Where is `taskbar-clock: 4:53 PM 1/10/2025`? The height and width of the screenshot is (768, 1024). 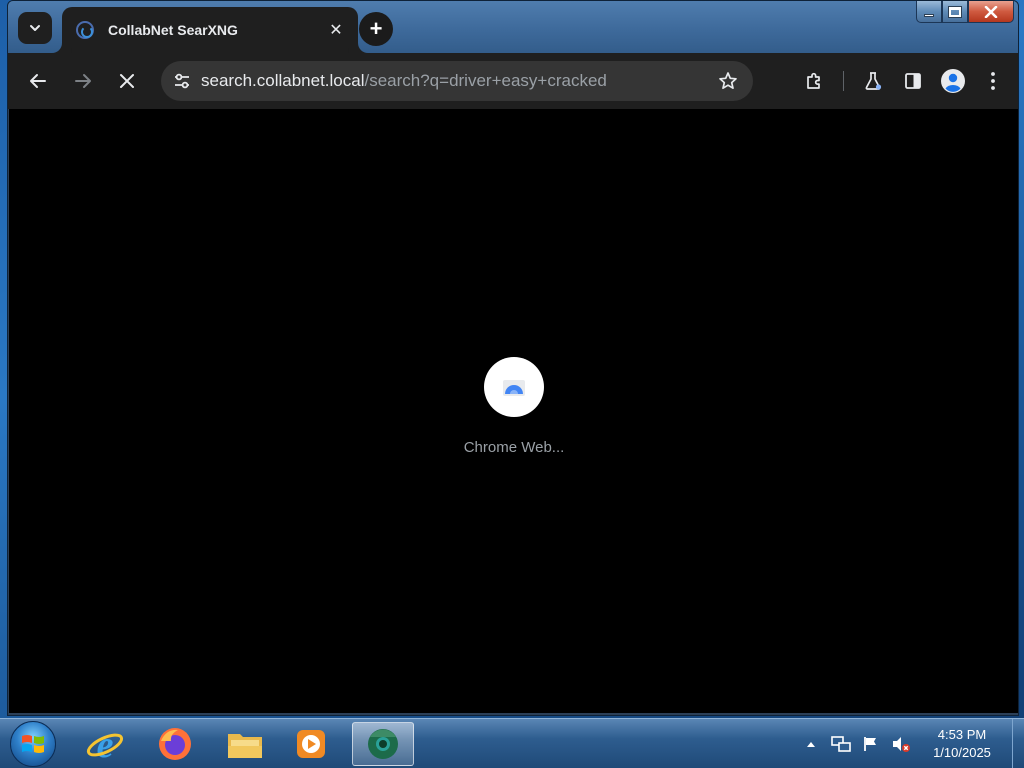
taskbar-clock: 4:53 PM 1/10/2025 is located at coordinates (962, 744).